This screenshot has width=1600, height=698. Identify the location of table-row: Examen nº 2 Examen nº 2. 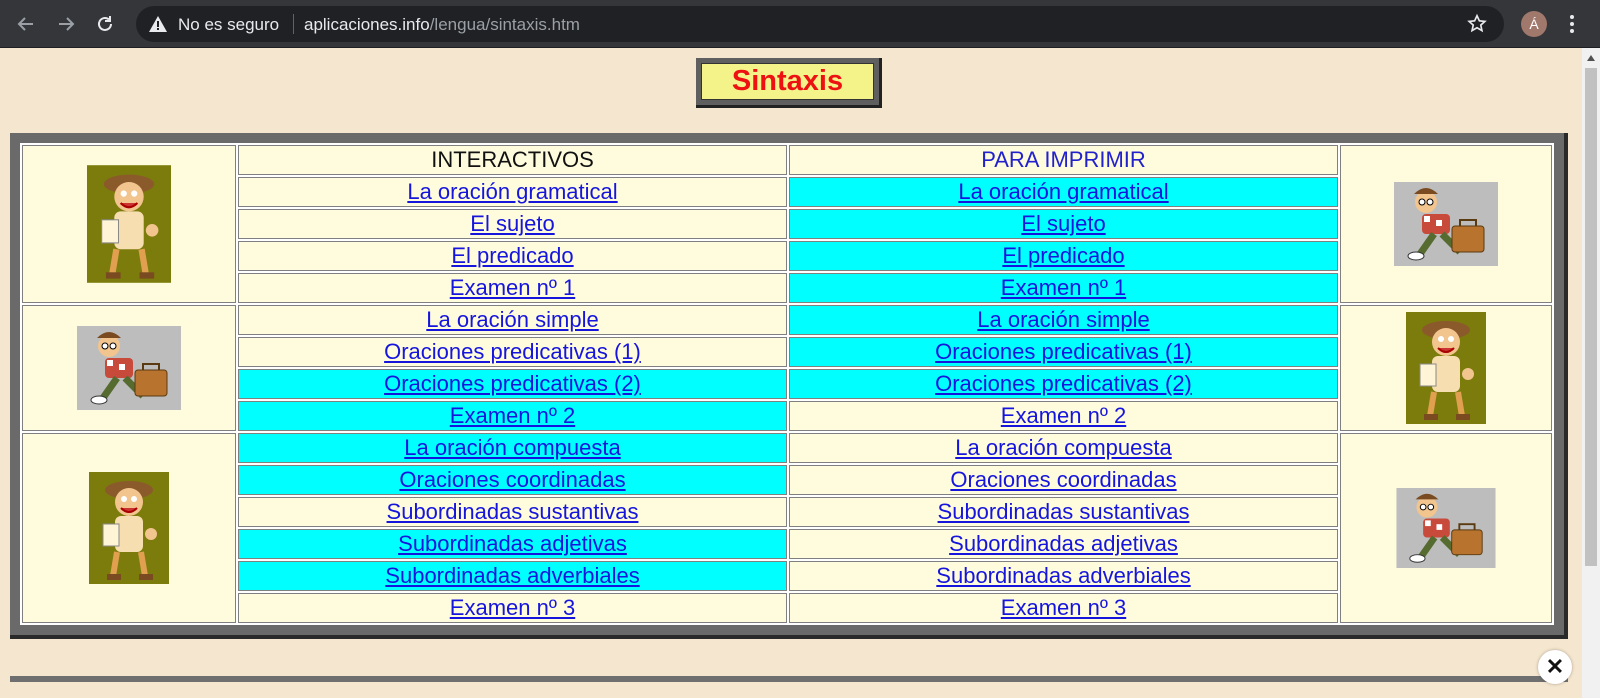
(787, 416).